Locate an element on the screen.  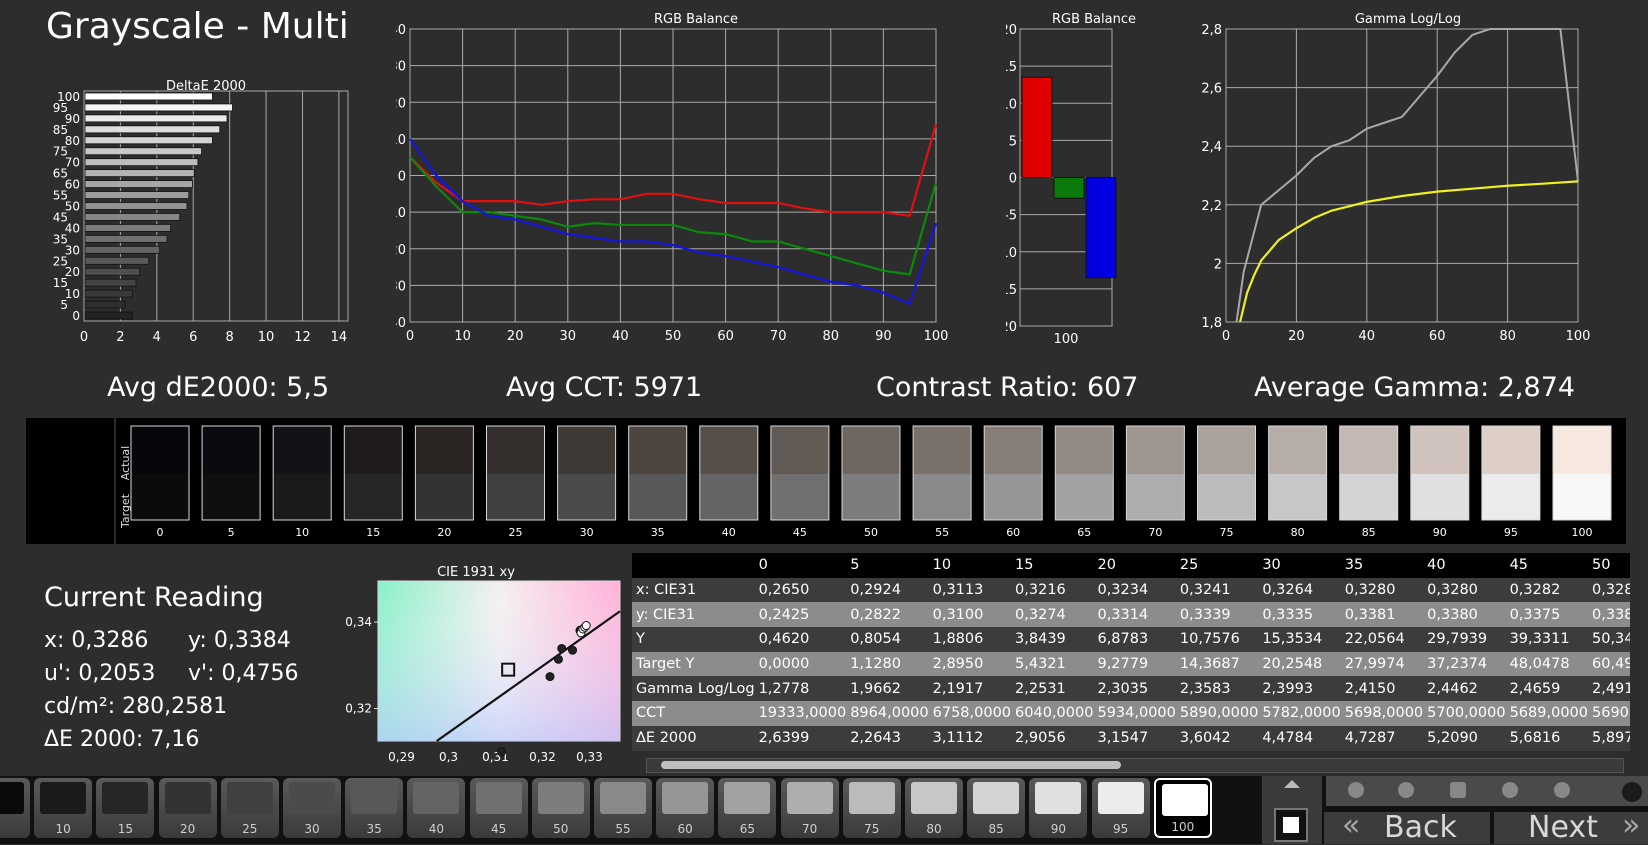
scroll-up-icon is located at coordinates (1292, 784).